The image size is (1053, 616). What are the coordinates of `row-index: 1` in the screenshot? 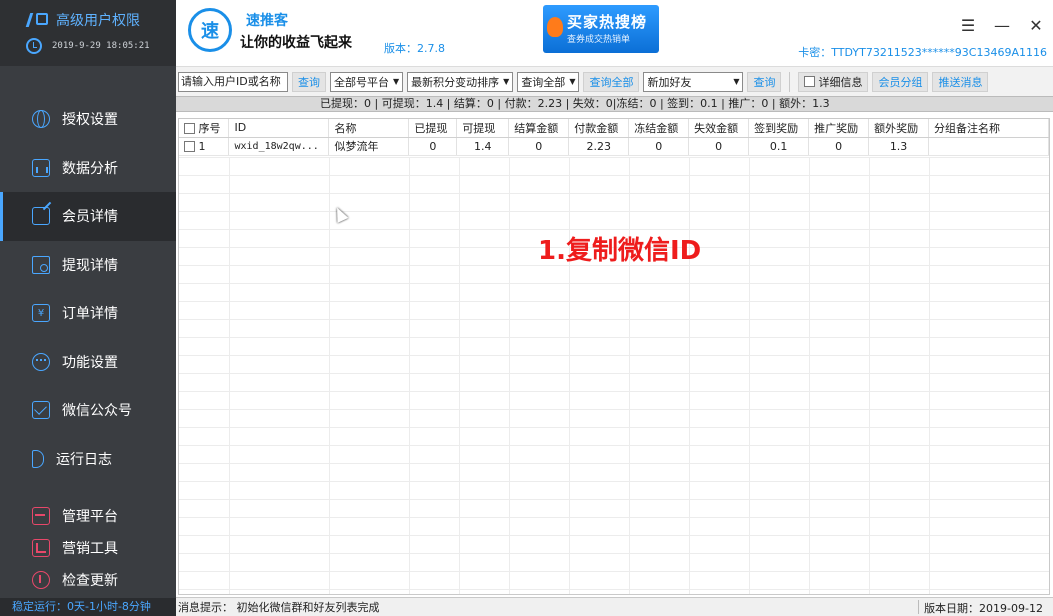 It's located at (202, 146).